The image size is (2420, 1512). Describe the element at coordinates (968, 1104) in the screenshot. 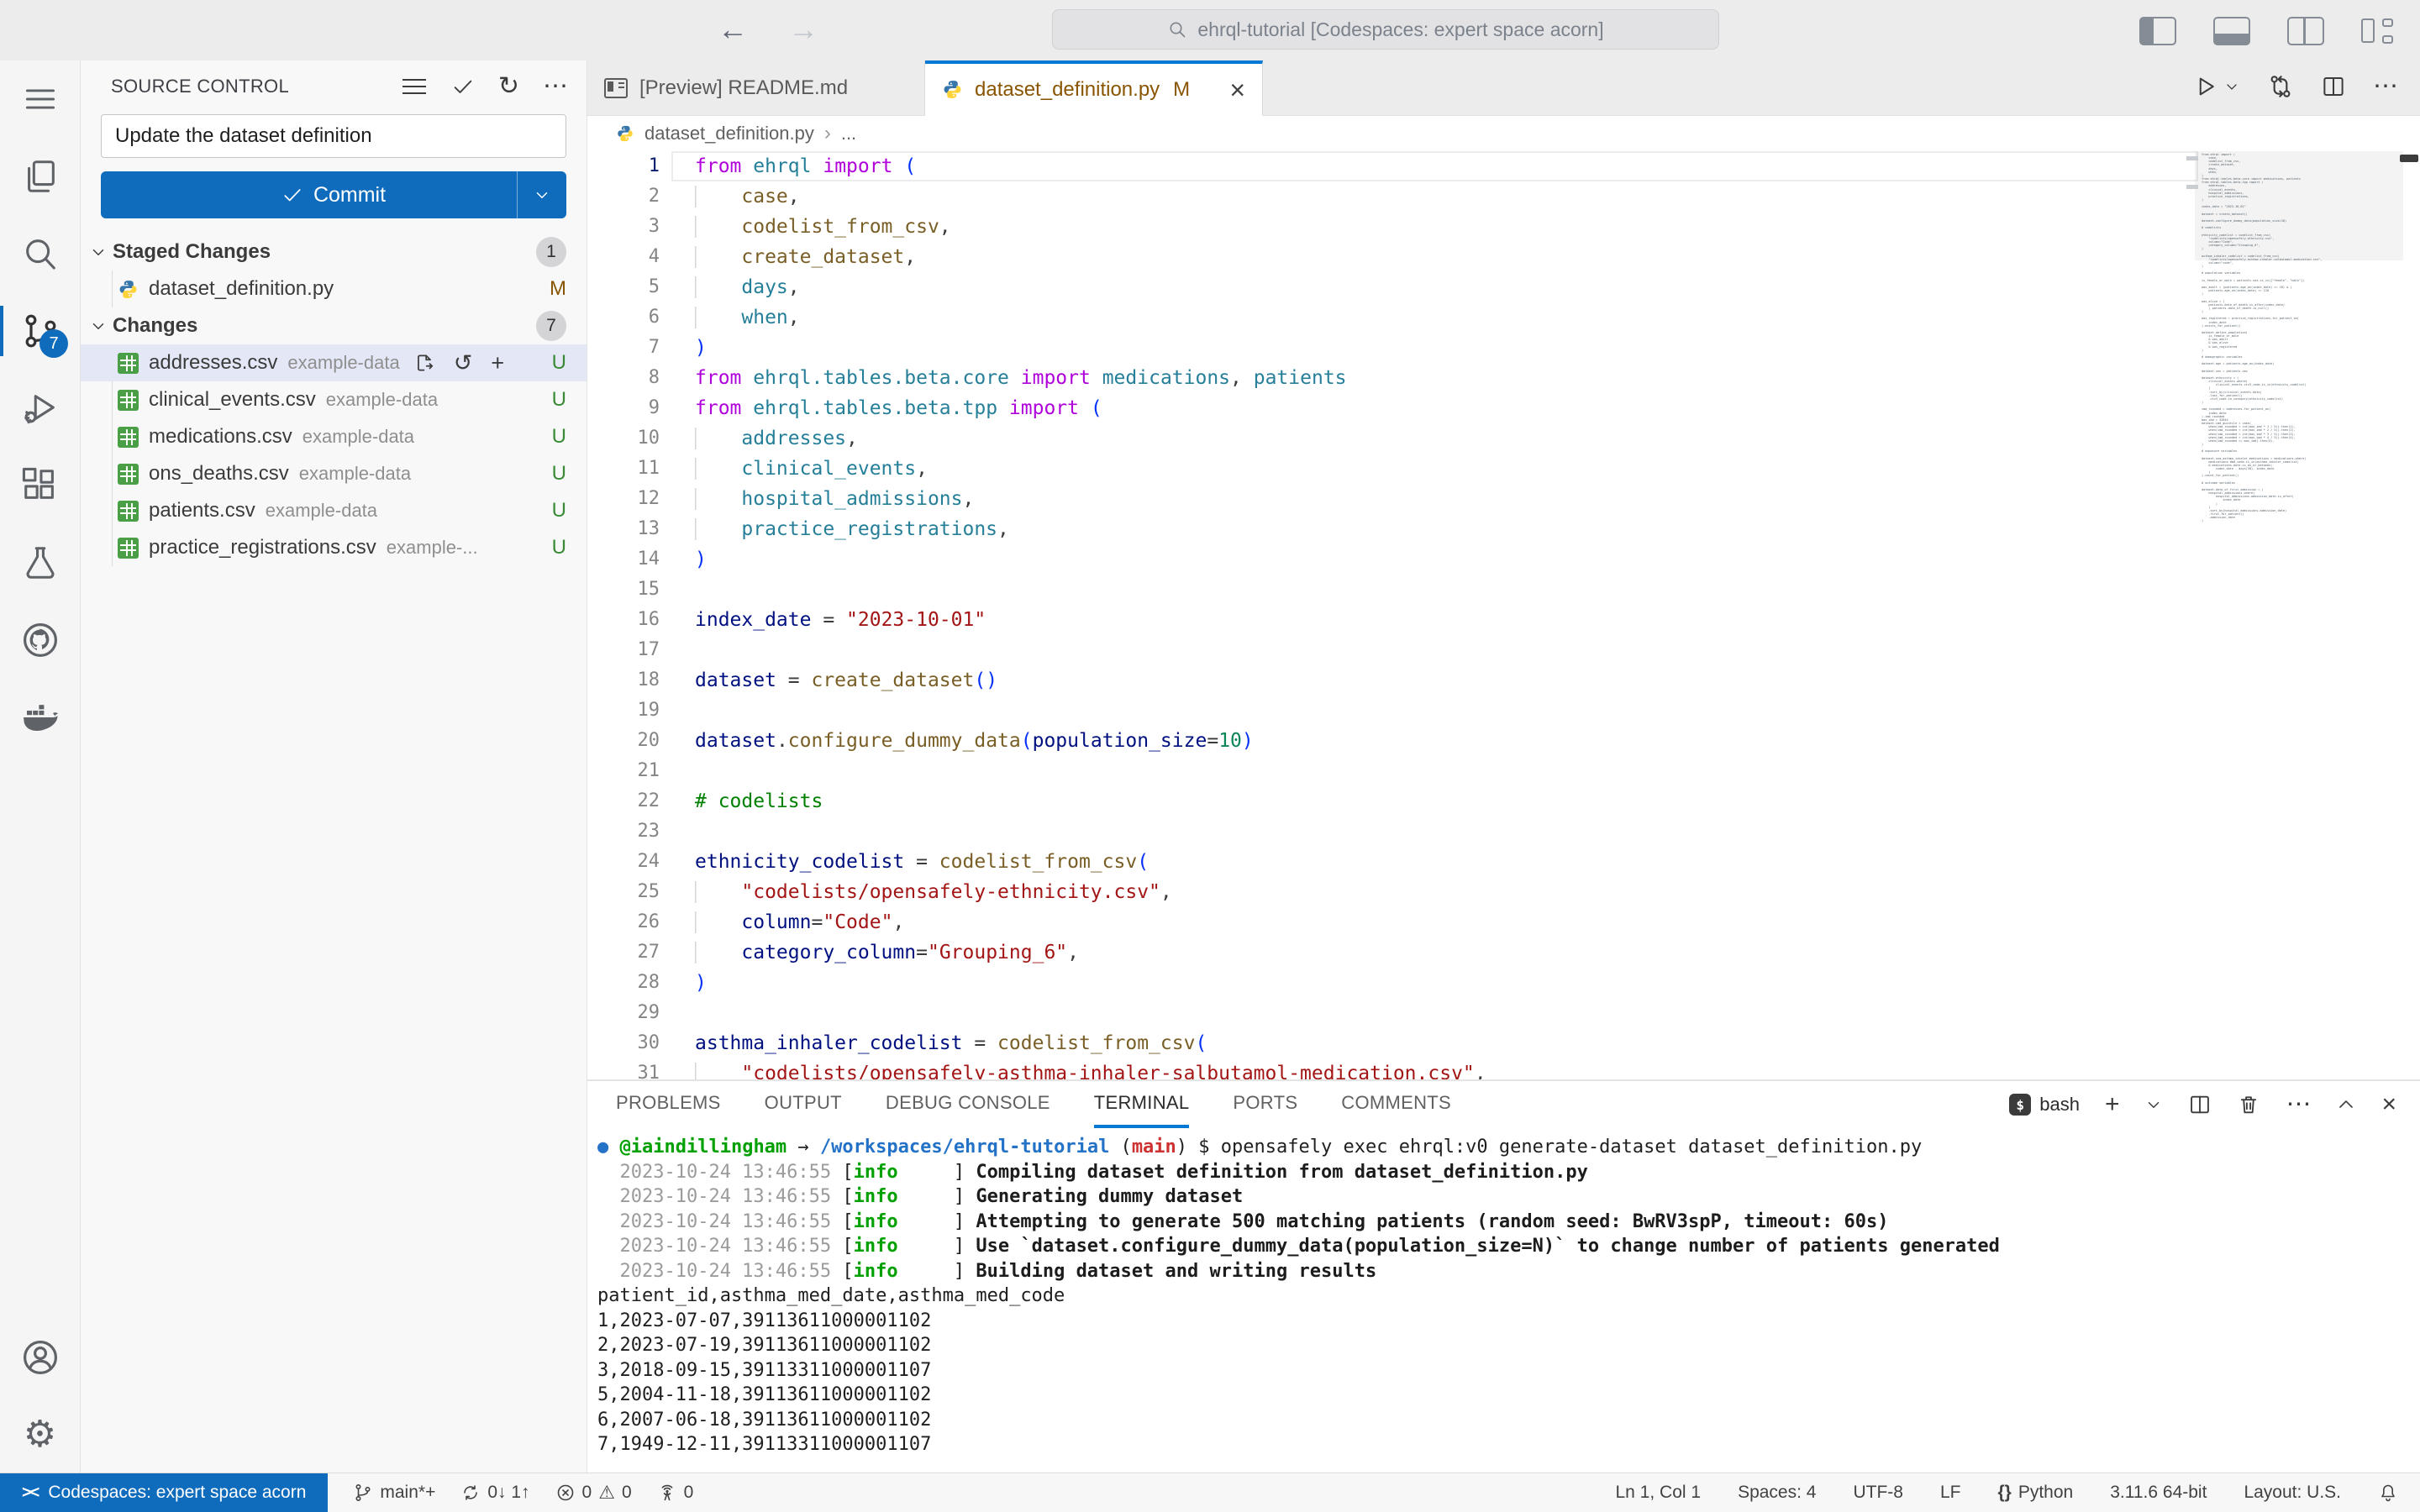

I see `panel-tab-debug-console: DEBUG CONSOLE` at that location.